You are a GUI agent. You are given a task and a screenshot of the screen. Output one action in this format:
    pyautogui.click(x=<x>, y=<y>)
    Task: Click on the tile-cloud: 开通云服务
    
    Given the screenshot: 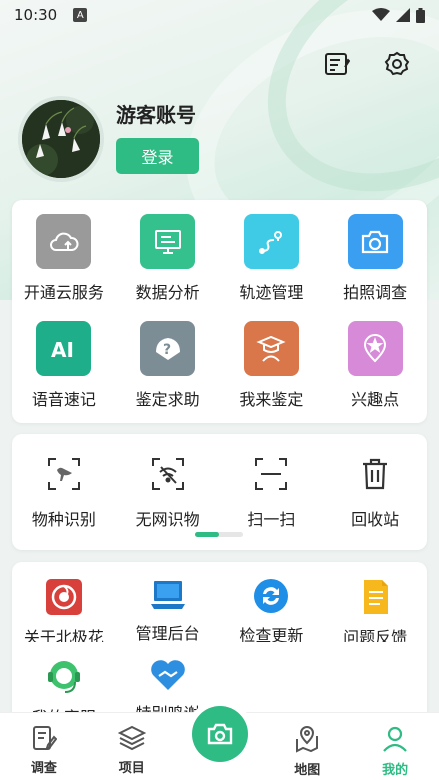 What is the action you would take?
    pyautogui.click(x=64, y=253)
    